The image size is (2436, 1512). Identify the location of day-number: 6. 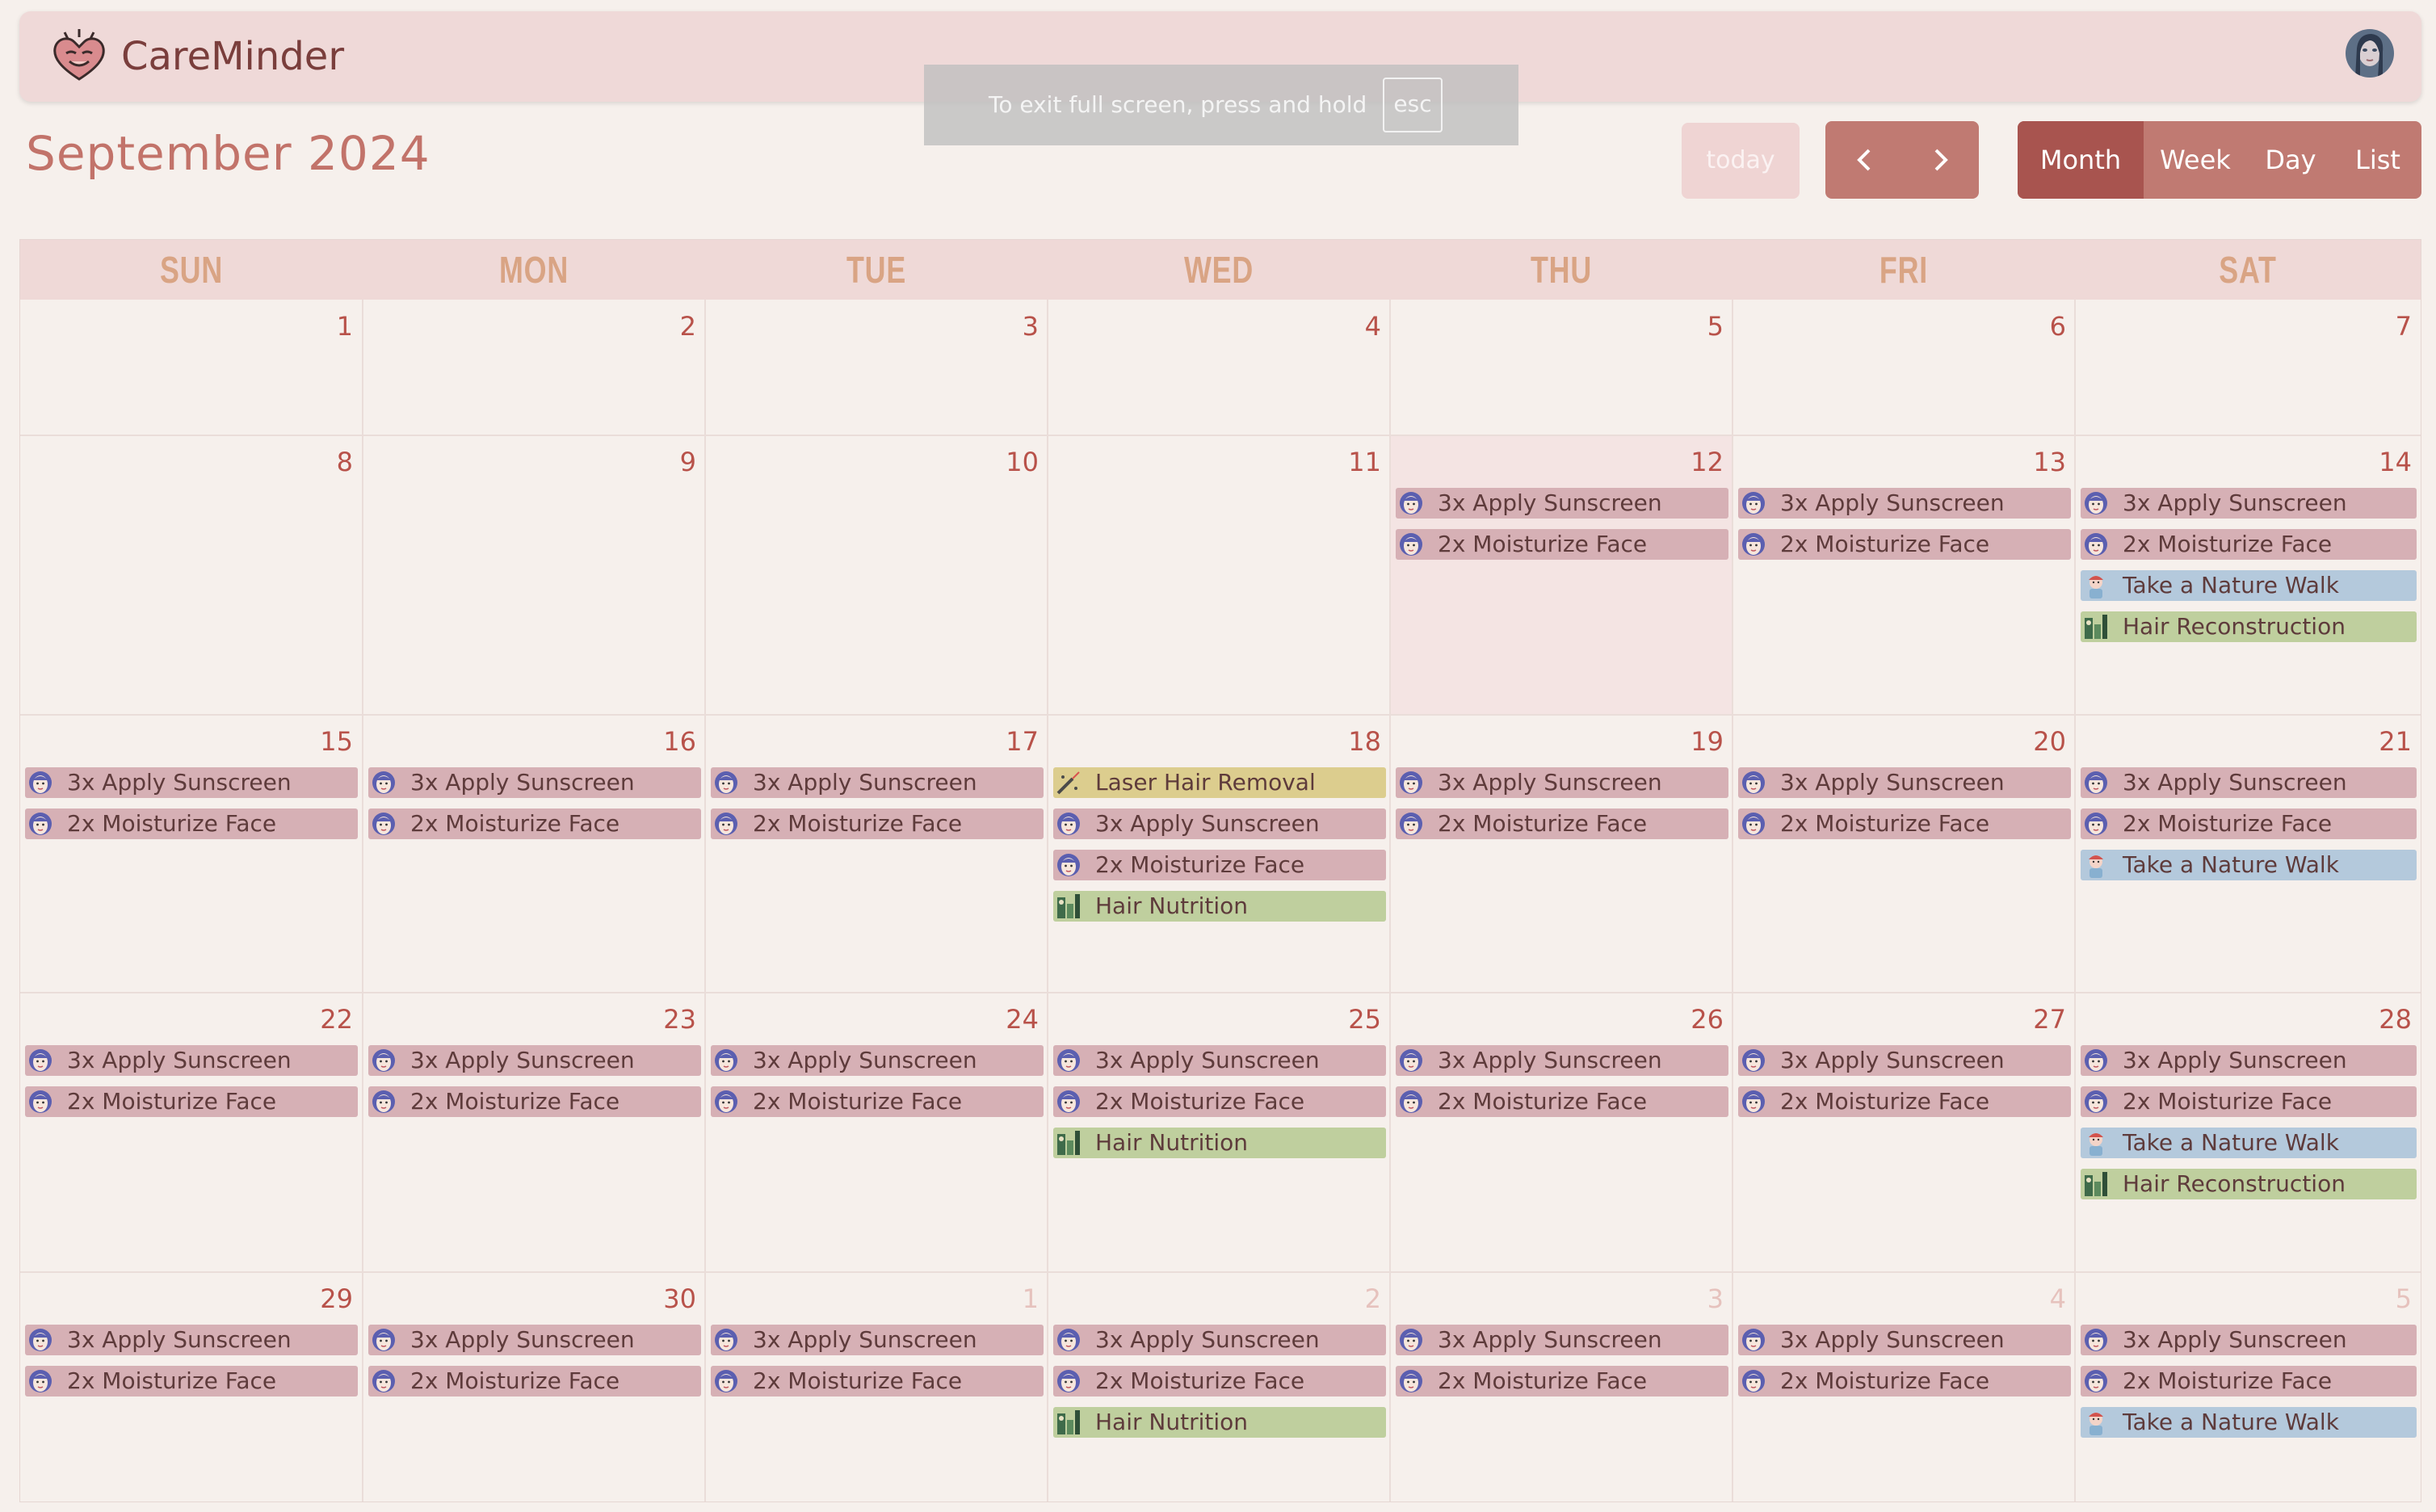
(2058, 326).